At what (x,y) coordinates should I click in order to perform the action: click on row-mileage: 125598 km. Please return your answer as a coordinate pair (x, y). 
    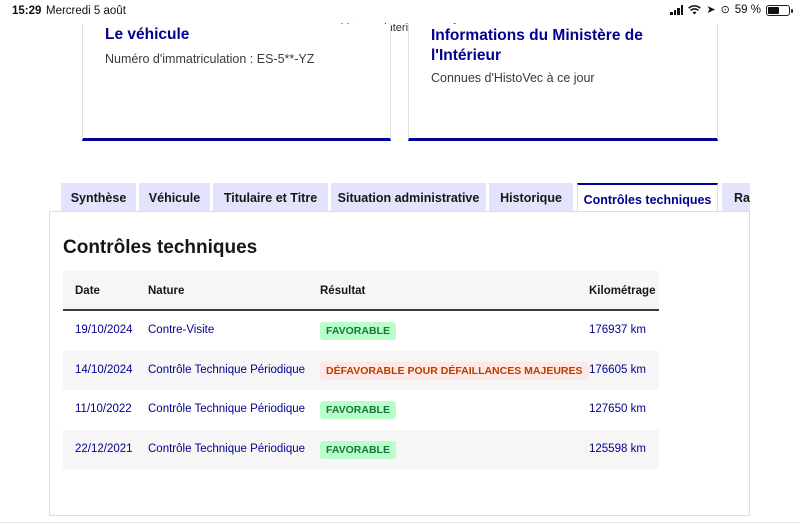
    Looking at the image, I should click on (617, 448).